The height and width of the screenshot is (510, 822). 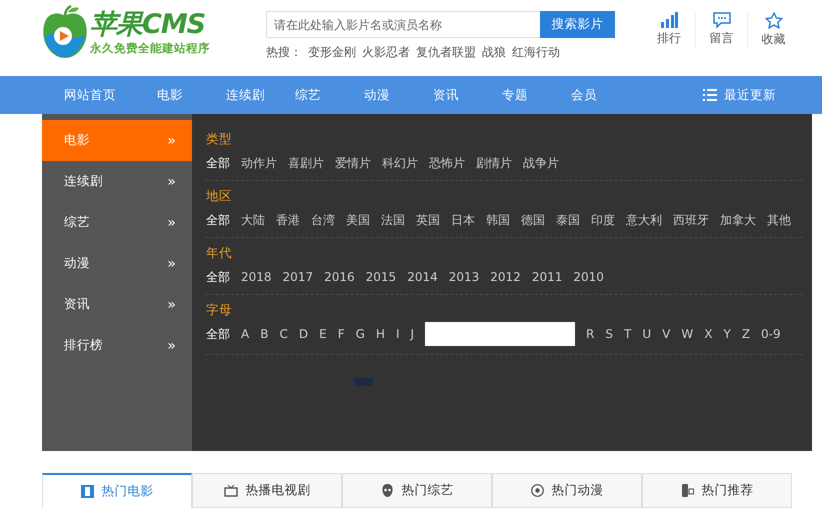 What do you see at coordinates (117, 304) in the screenshot?
I see `sidebar-item: 资讯 »` at bounding box center [117, 304].